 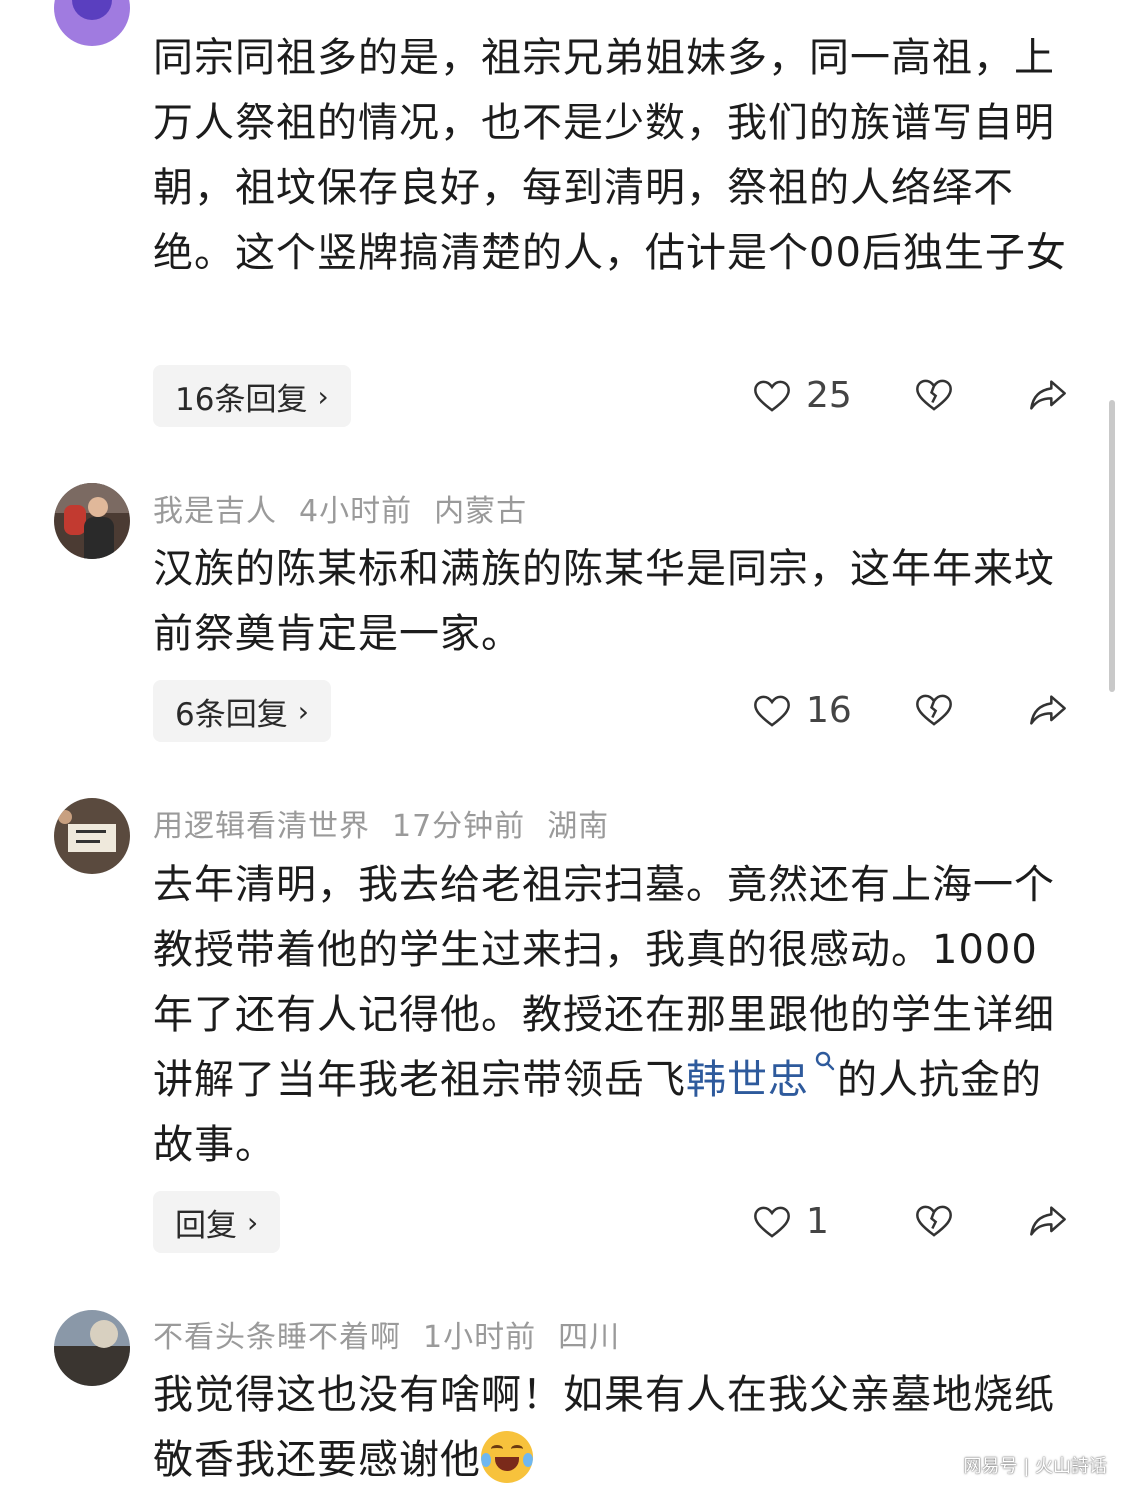 What do you see at coordinates (817, 1221) in the screenshot?
I see `like-count: 1` at bounding box center [817, 1221].